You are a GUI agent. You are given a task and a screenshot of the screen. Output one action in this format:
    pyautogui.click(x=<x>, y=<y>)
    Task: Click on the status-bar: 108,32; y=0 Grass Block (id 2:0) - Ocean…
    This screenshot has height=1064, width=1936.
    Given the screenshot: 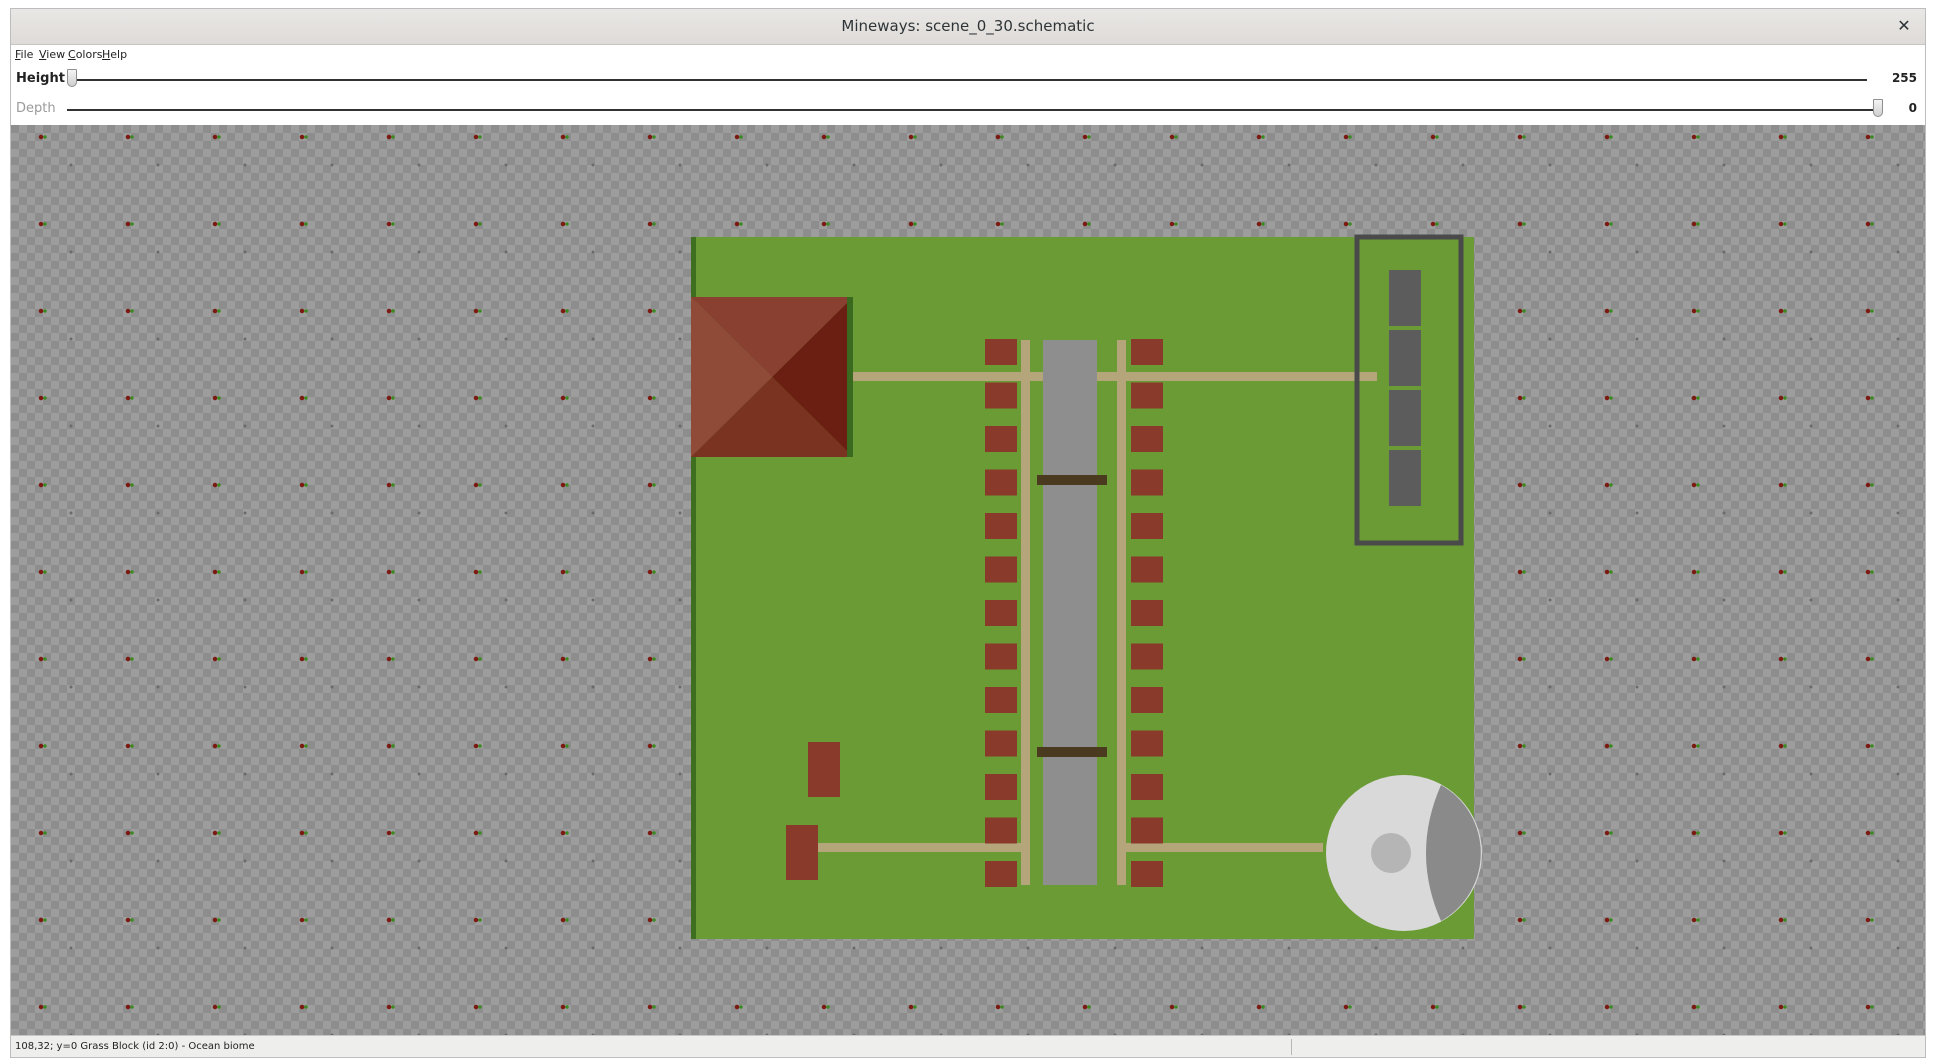 What is the action you would take?
    pyautogui.click(x=968, y=1046)
    